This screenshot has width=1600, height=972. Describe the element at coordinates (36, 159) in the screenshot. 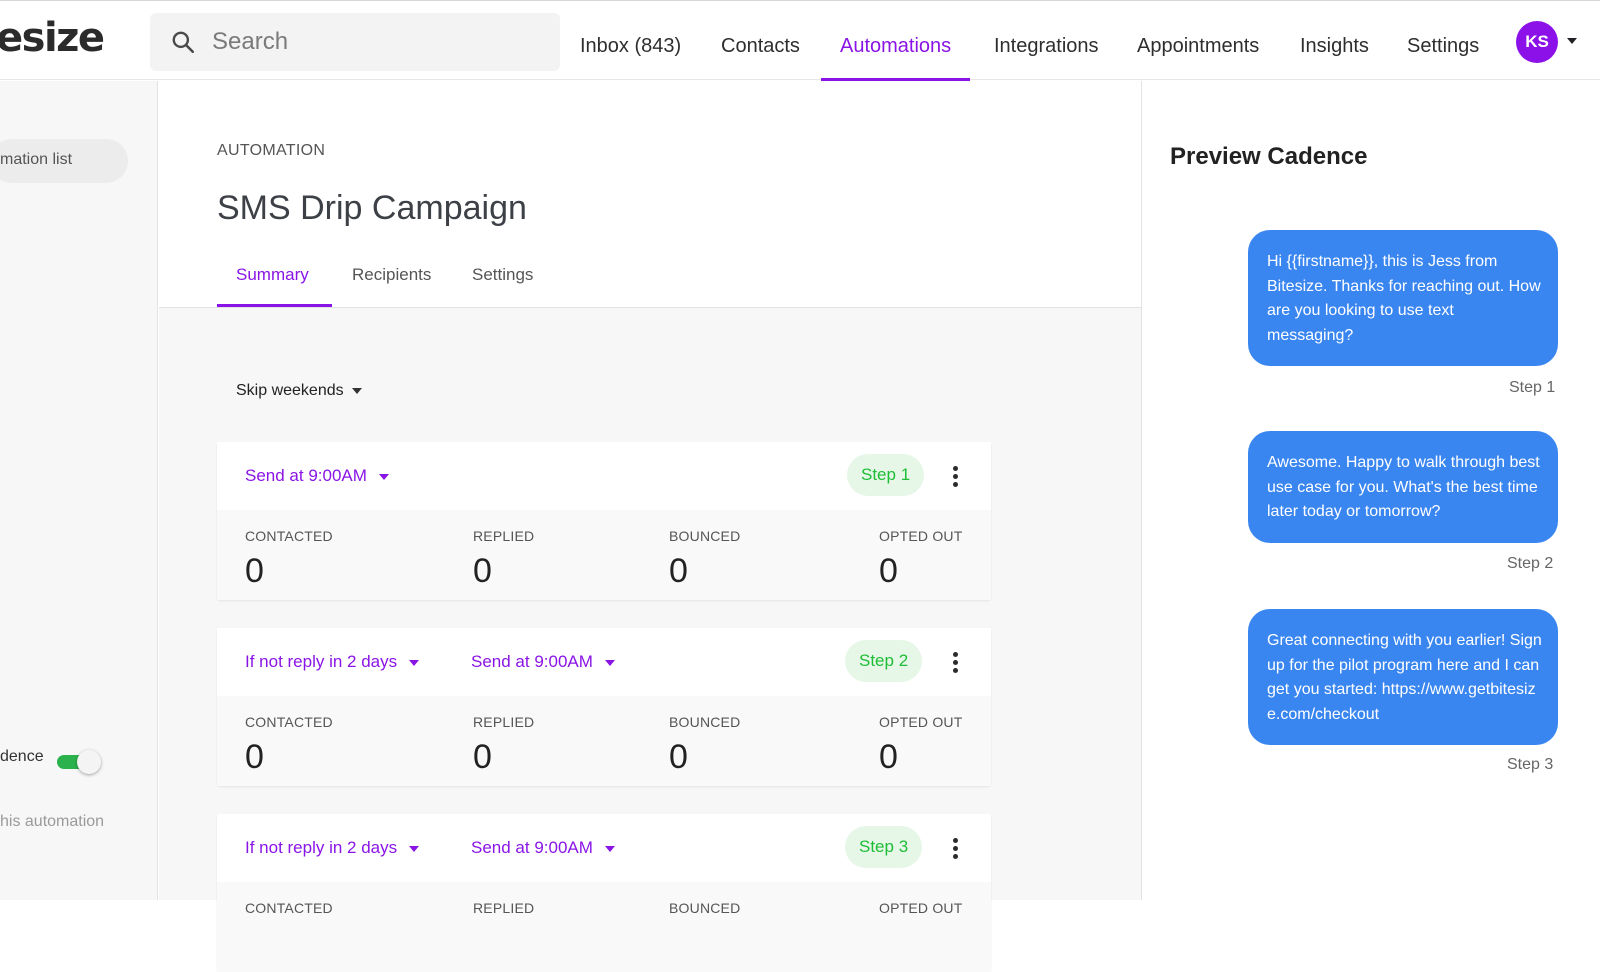

I see `back-label: mation list` at that location.